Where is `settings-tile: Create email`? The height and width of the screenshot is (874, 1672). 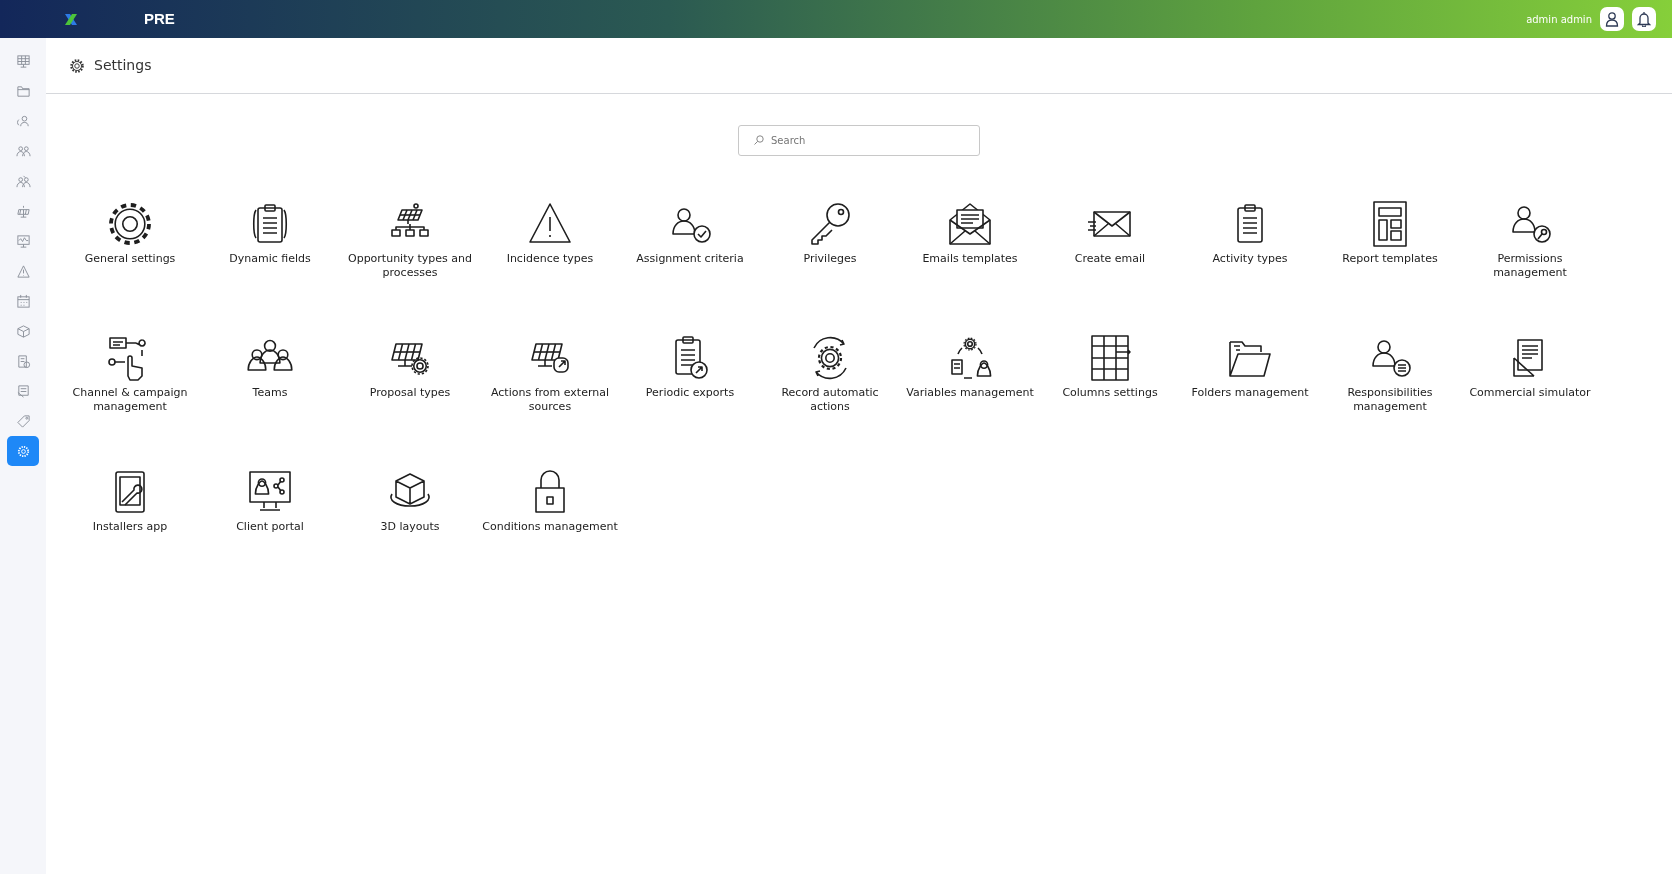
settings-tile: Create email is located at coordinates (1110, 252).